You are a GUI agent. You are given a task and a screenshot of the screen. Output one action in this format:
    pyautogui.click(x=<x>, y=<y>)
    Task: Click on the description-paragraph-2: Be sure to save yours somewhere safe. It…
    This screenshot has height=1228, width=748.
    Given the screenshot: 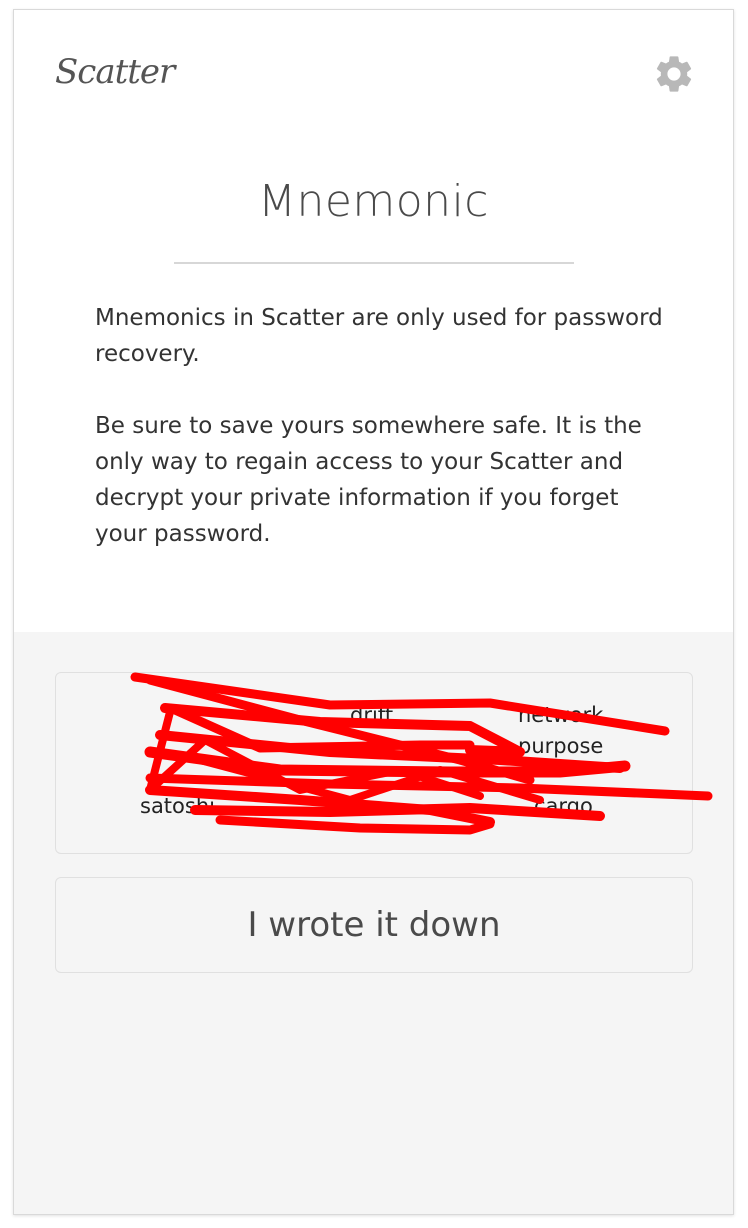 What is the action you would take?
    pyautogui.click(x=368, y=480)
    